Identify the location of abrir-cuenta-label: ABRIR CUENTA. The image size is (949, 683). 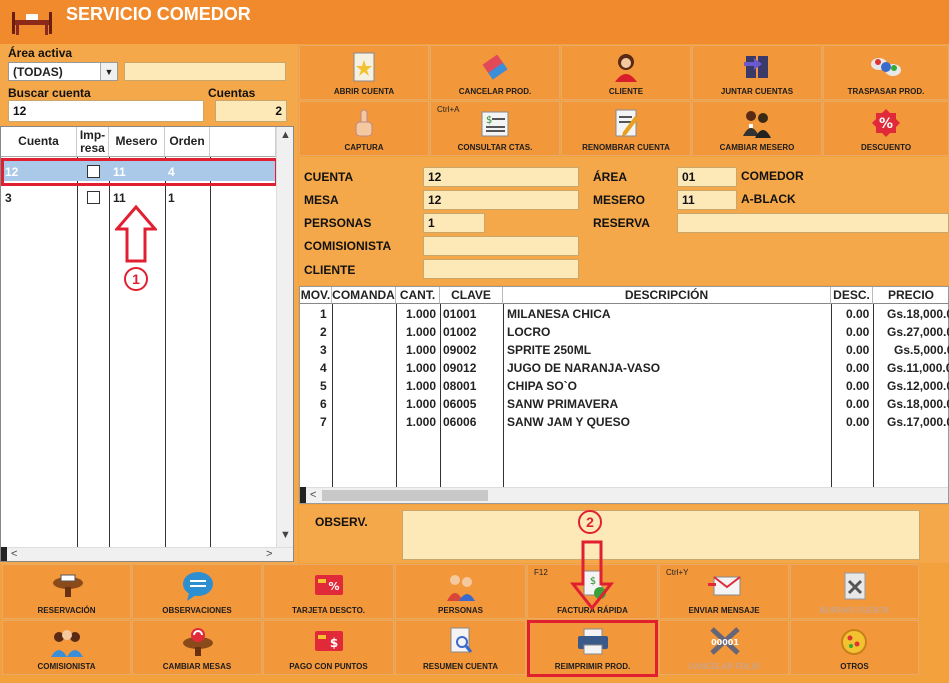
(364, 91).